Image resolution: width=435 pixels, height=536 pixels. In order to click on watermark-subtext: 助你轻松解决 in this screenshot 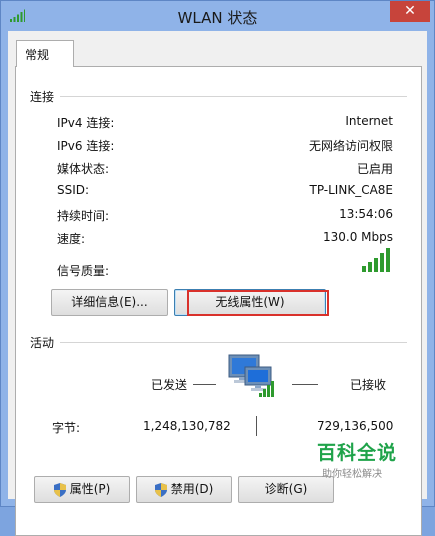, I will do `click(352, 474)`.